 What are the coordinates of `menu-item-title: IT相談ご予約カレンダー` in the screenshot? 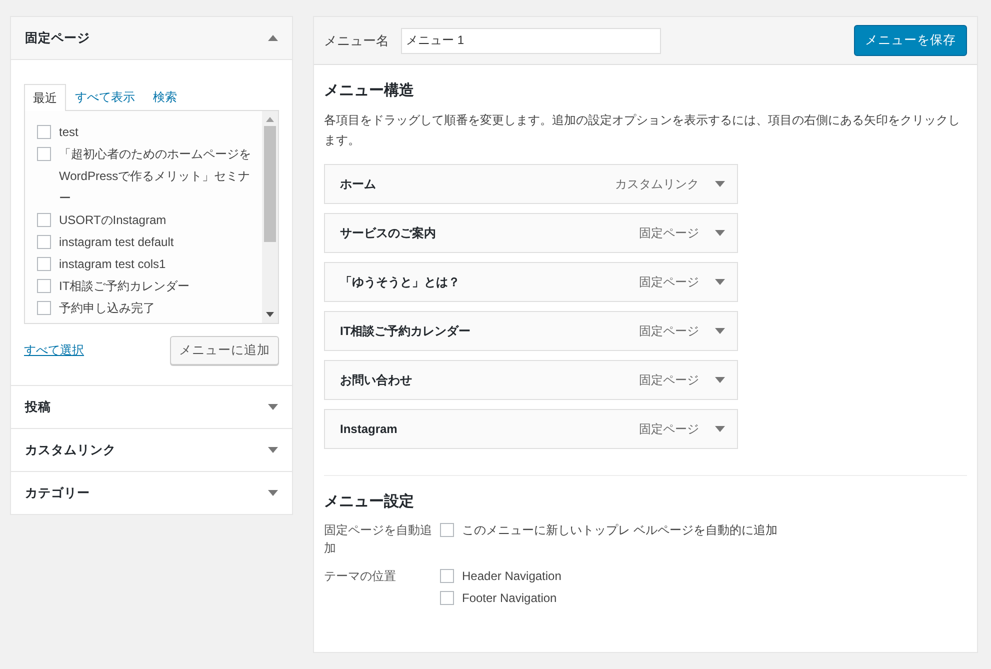 It's located at (406, 331).